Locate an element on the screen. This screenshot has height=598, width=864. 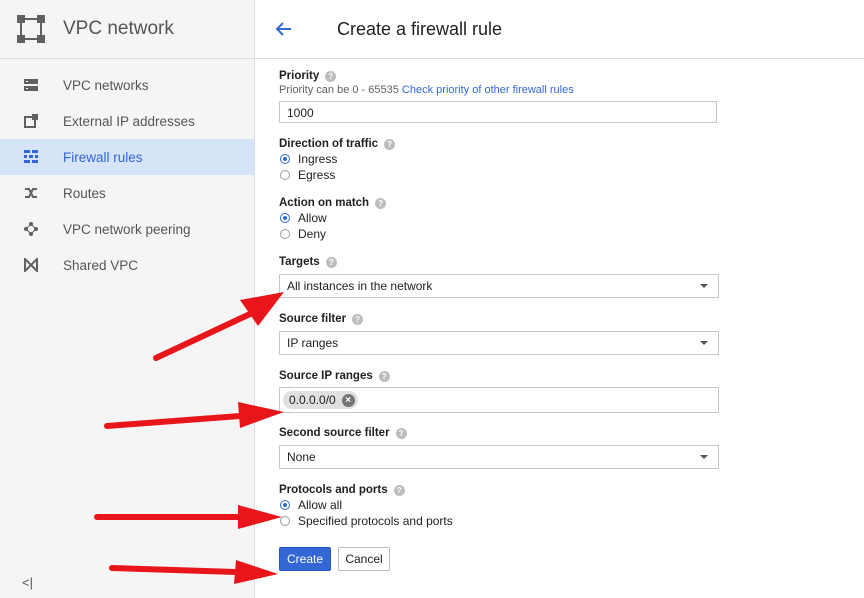
create-button: Create is located at coordinates (305, 559).